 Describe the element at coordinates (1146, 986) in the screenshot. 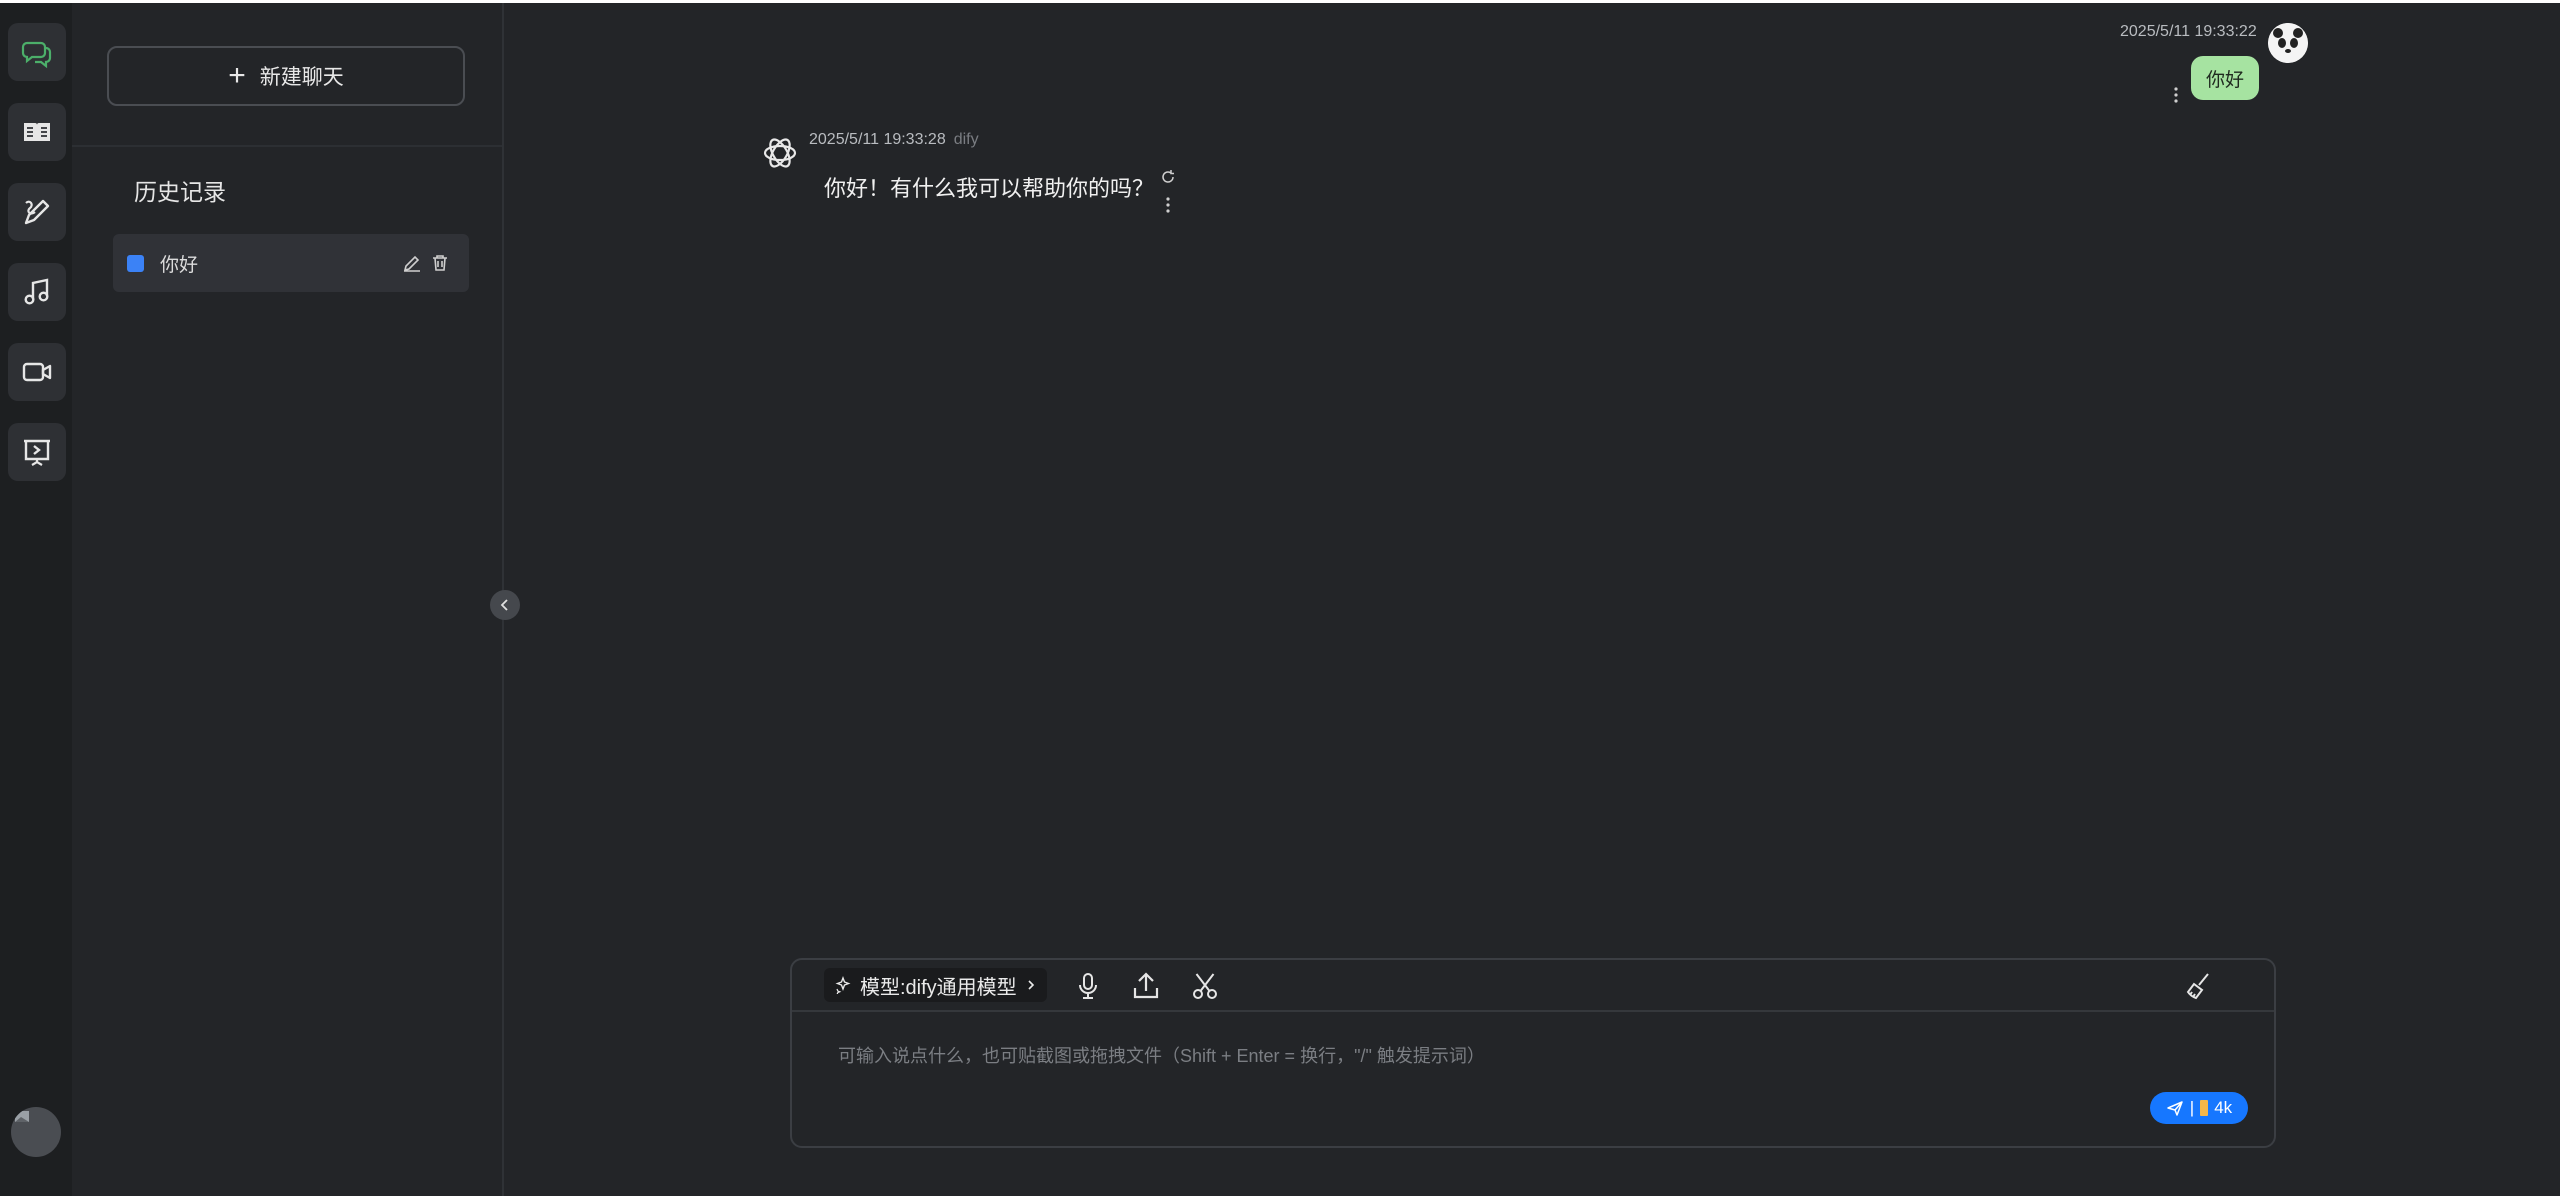

I see `upload-icon` at that location.